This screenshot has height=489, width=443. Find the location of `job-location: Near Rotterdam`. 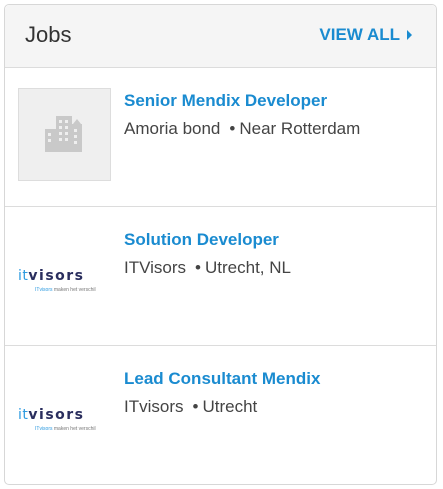

job-location: Near Rotterdam is located at coordinates (300, 128).